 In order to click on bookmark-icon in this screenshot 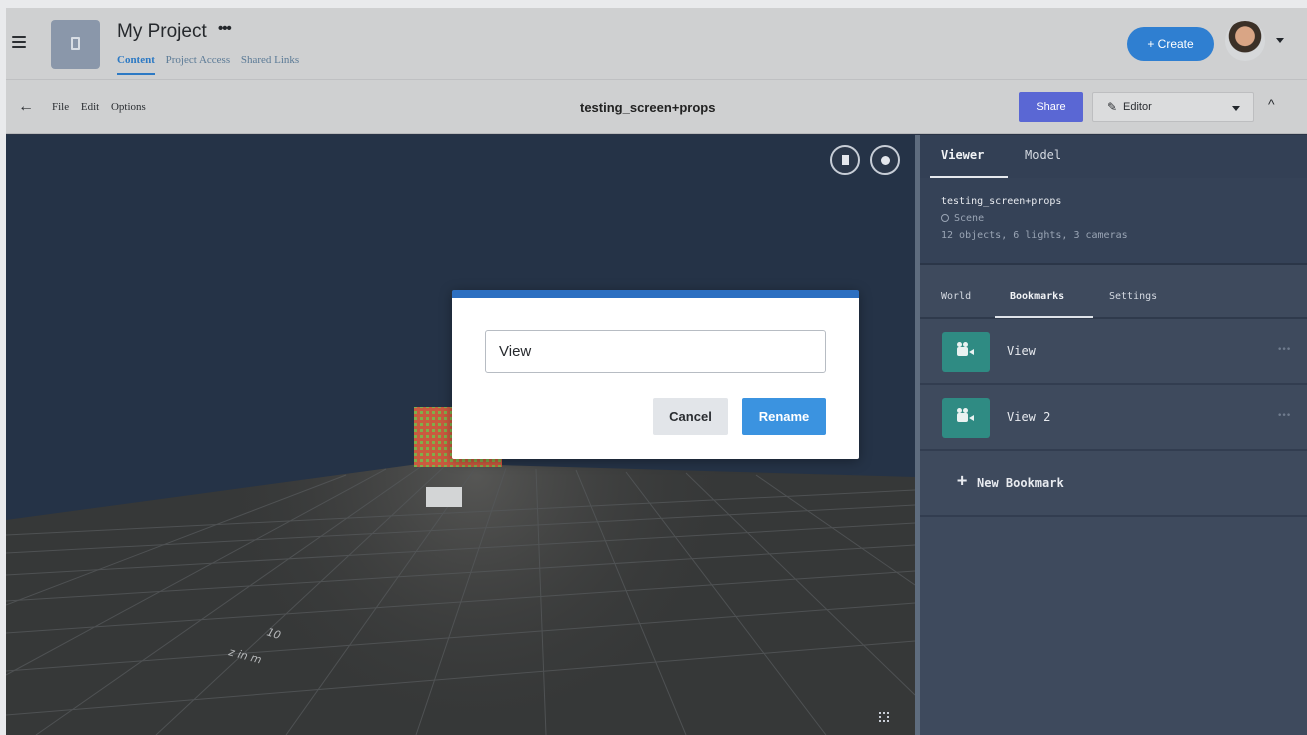, I will do `click(845, 160)`.